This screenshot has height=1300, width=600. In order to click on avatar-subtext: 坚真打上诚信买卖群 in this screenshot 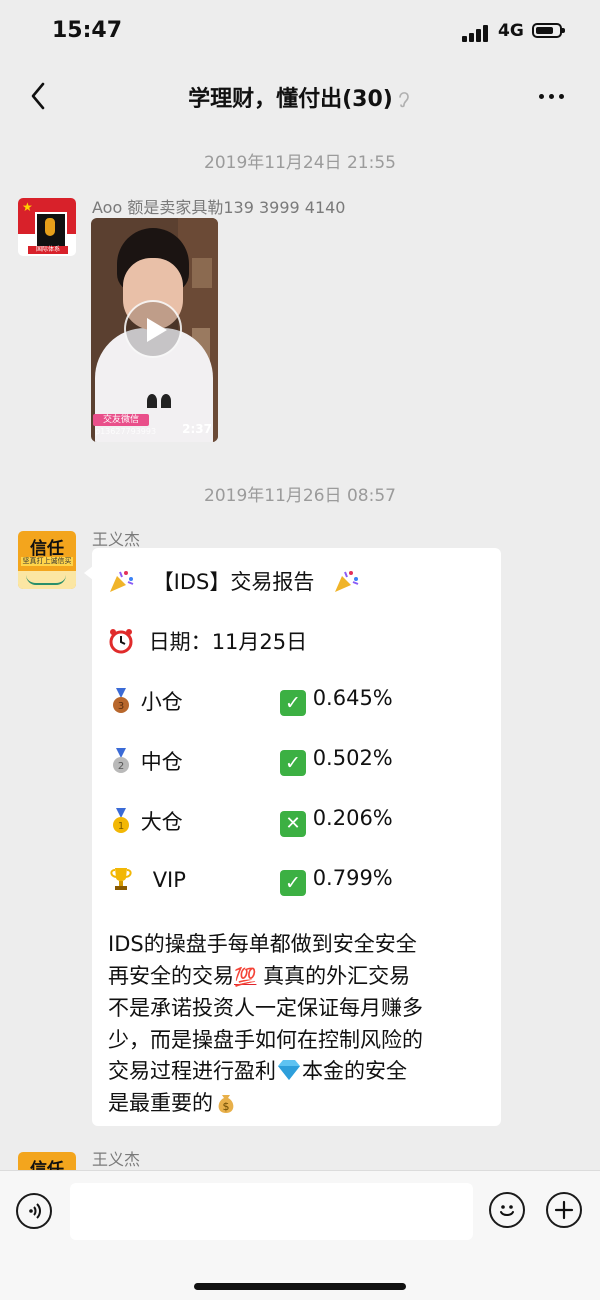, I will do `click(47, 561)`.